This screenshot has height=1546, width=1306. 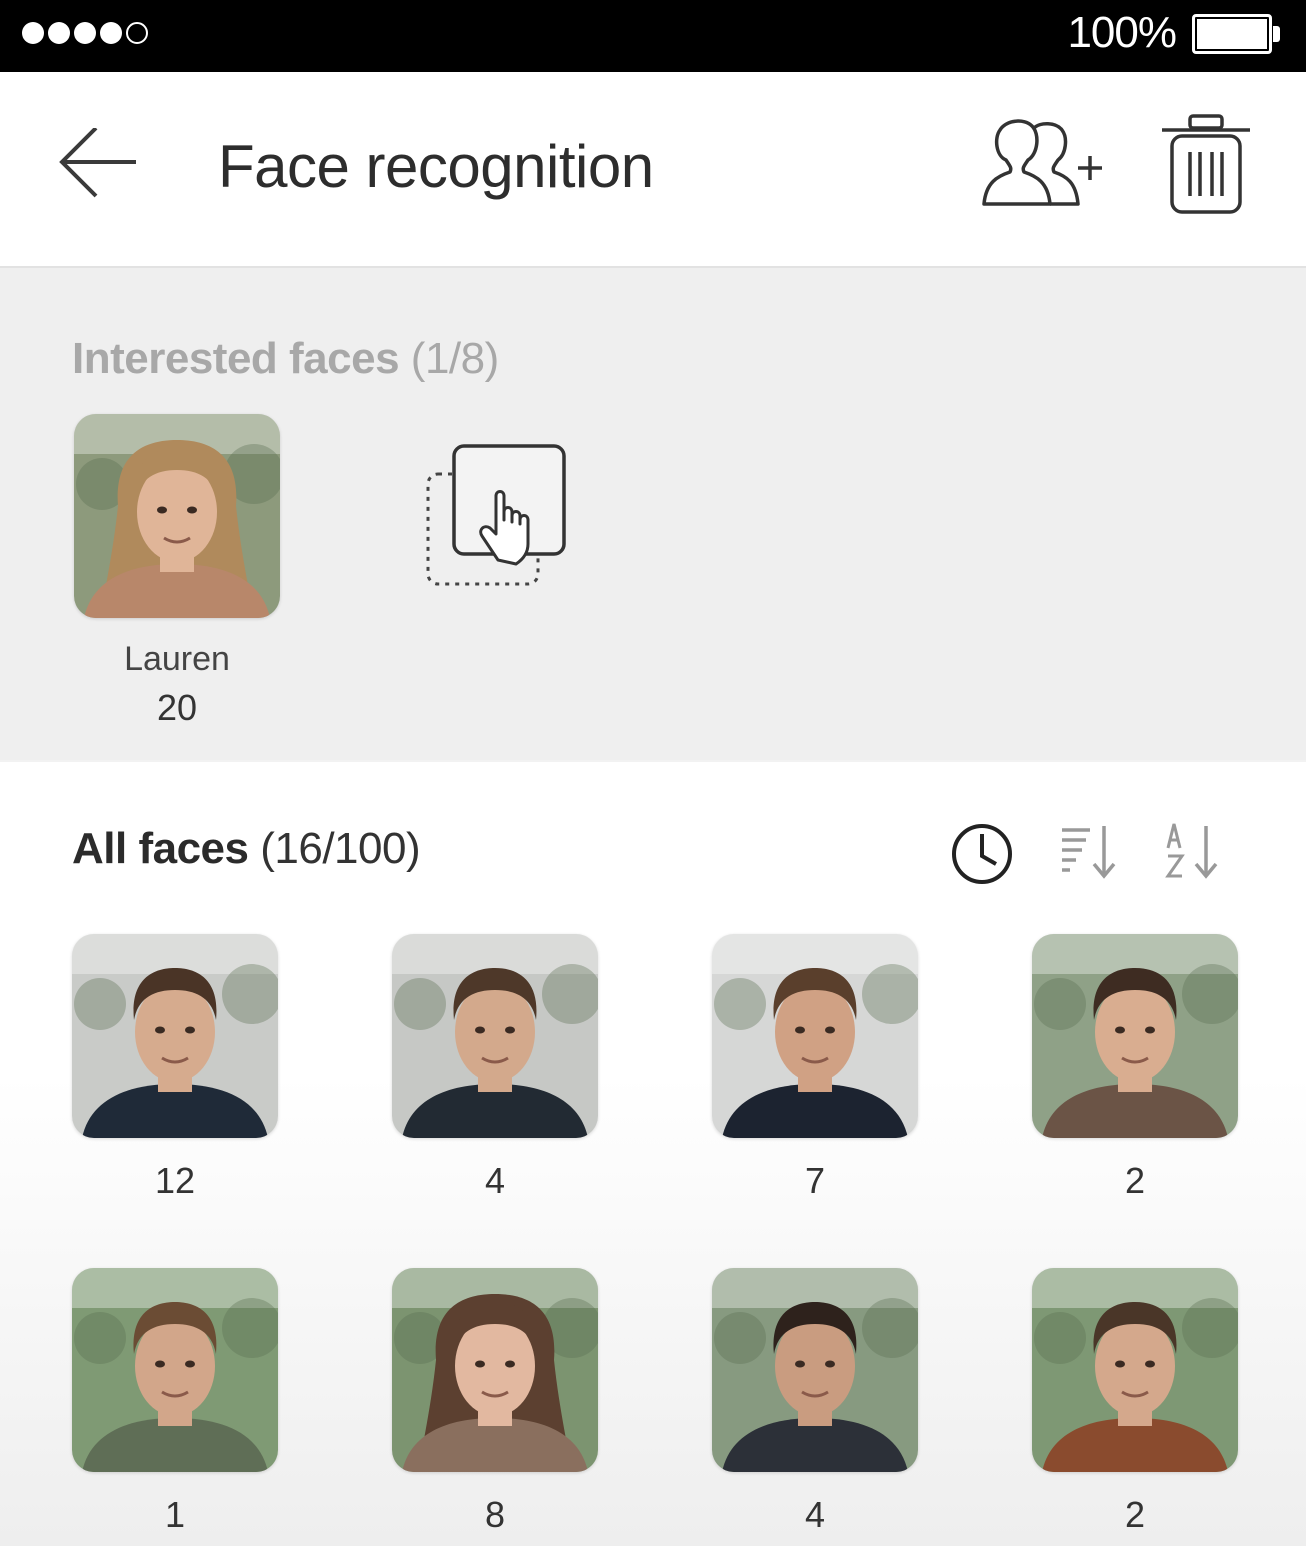 I want to click on page-title: Face recognition, so click(x=436, y=166).